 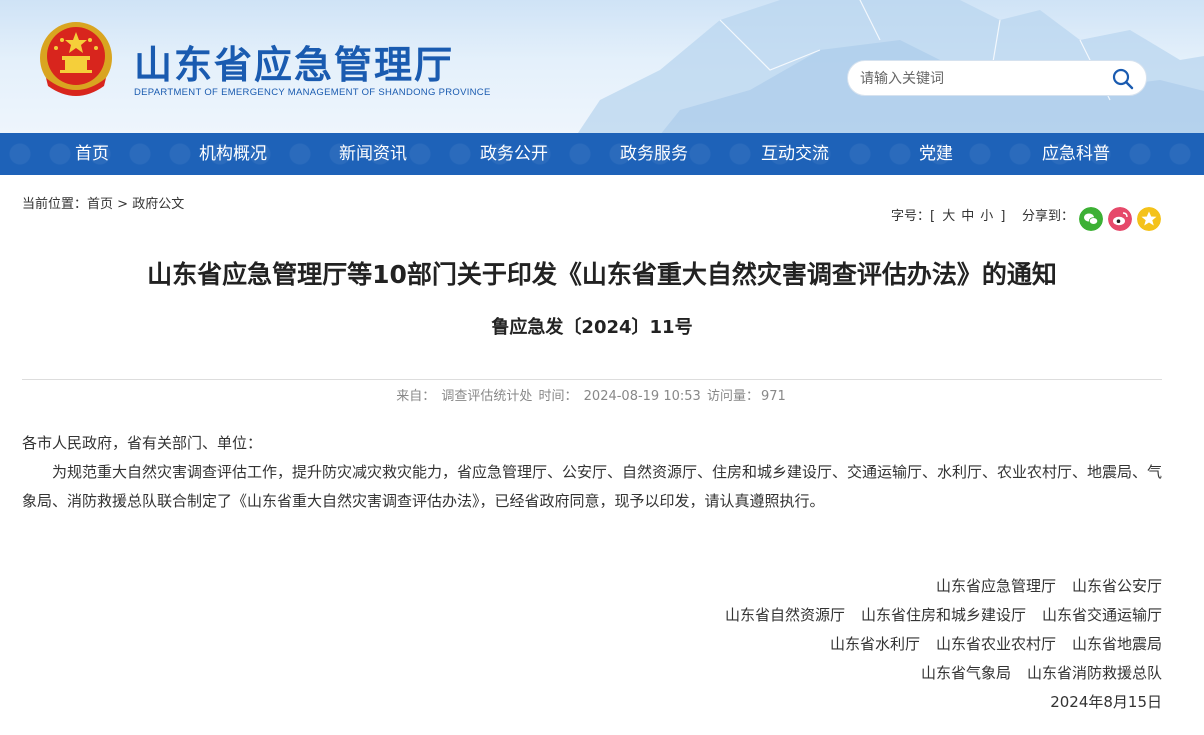 What do you see at coordinates (1091, 219) in the screenshot?
I see `wechat-icon` at bounding box center [1091, 219].